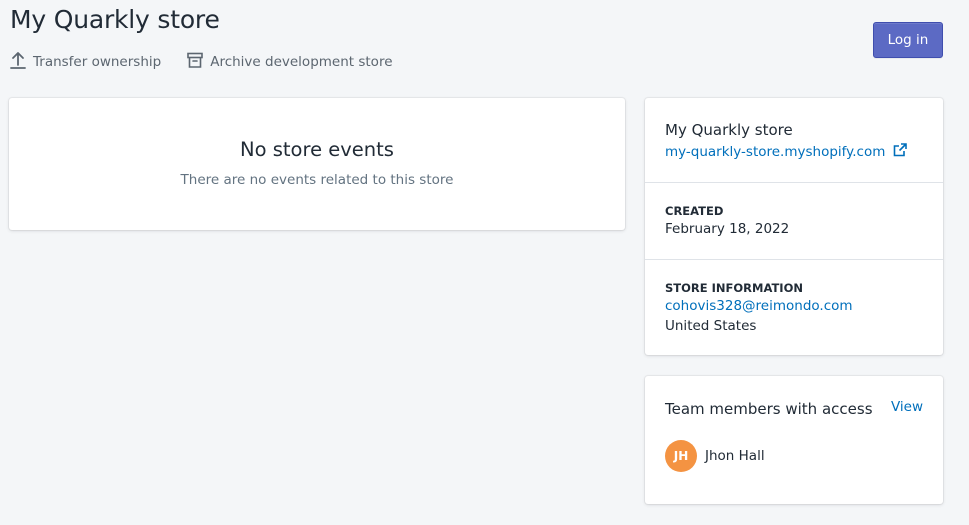 The width and height of the screenshot is (969, 525). Describe the element at coordinates (794, 220) in the screenshot. I see `created-section: CREATED February 18, 2022` at that location.